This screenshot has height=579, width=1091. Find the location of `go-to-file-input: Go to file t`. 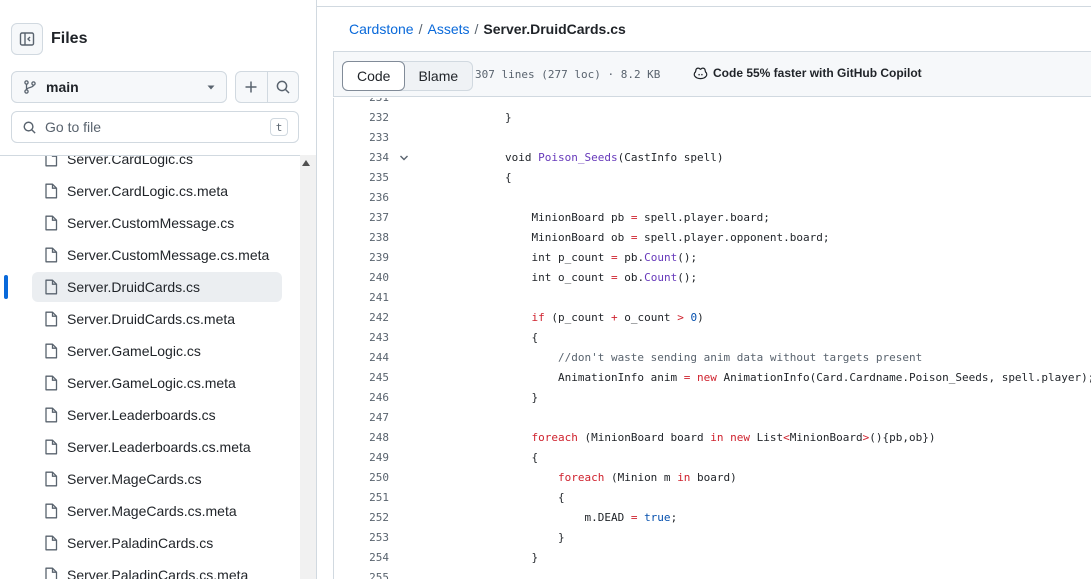

go-to-file-input: Go to file t is located at coordinates (155, 127).